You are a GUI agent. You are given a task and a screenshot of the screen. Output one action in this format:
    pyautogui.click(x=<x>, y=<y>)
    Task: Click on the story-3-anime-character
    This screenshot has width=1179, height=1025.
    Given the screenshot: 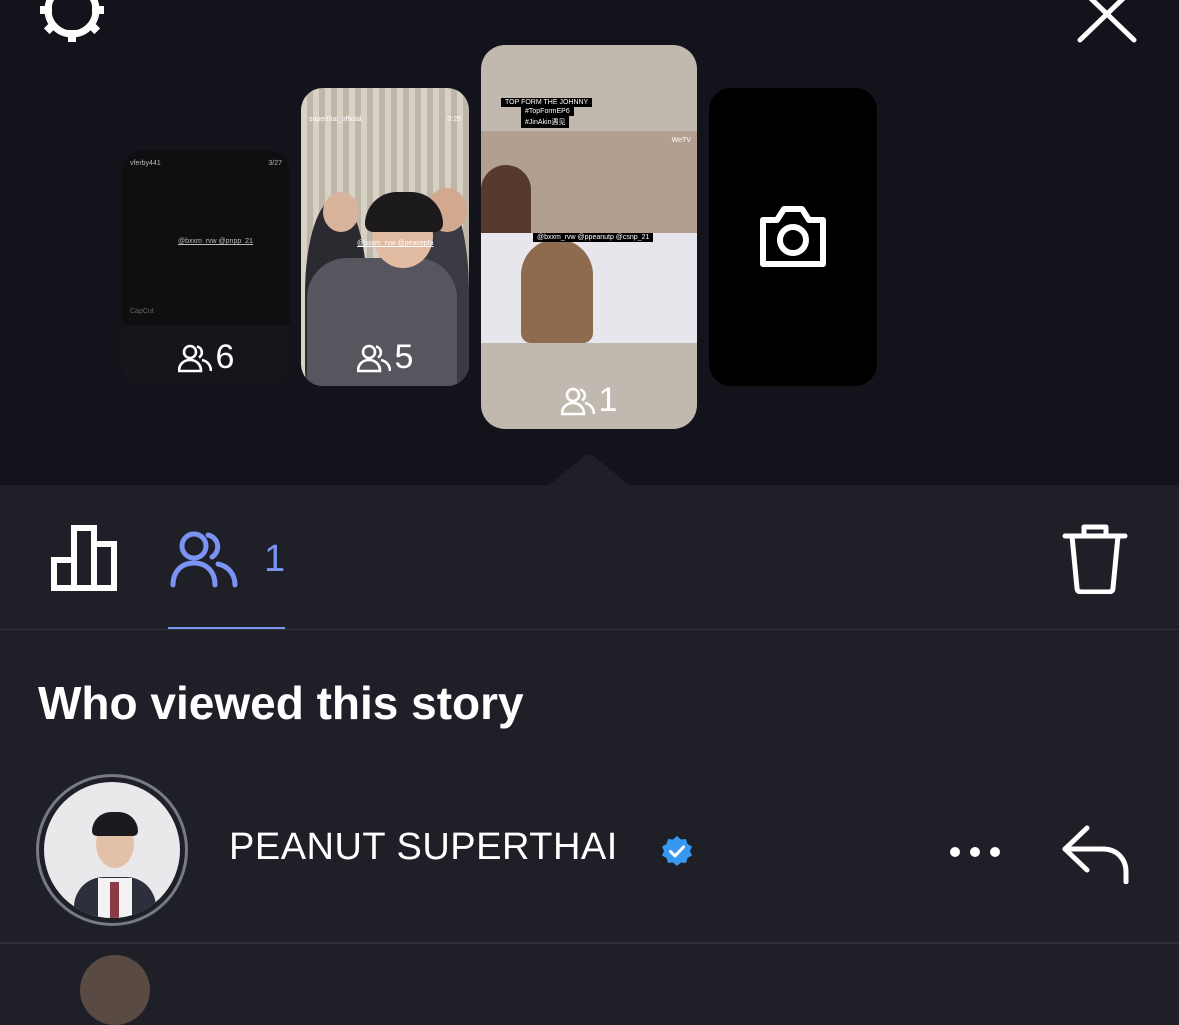 What is the action you would take?
    pyautogui.click(x=557, y=291)
    